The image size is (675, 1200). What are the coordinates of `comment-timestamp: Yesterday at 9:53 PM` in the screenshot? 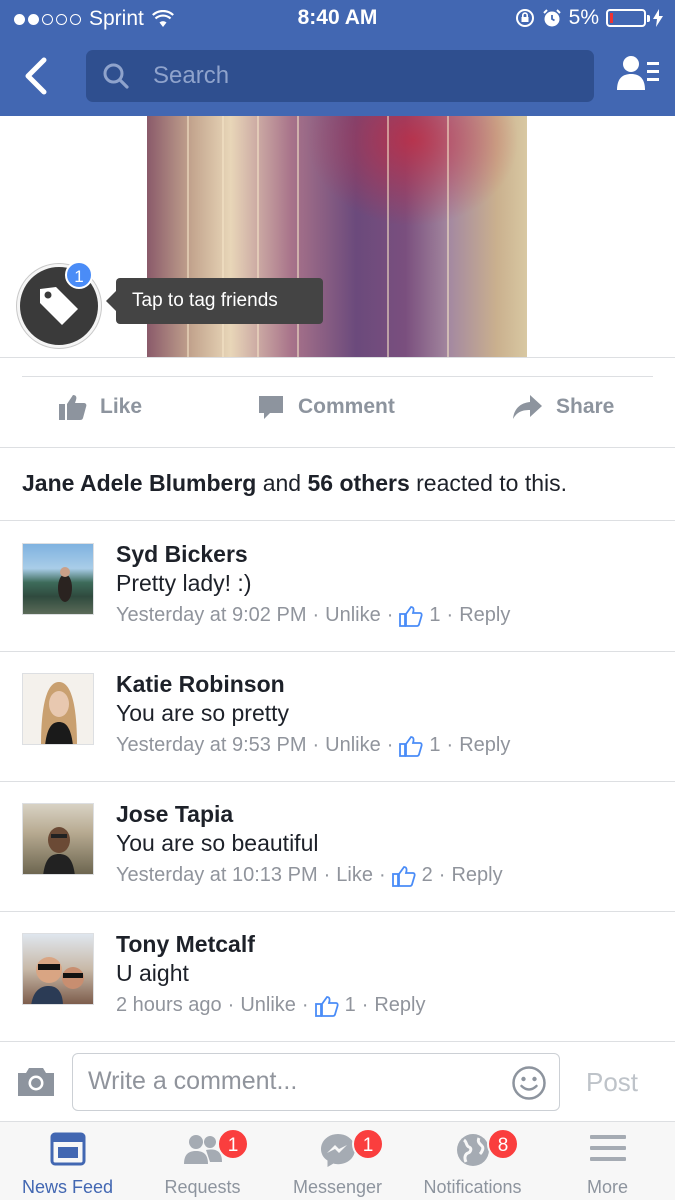 It's located at (211, 745).